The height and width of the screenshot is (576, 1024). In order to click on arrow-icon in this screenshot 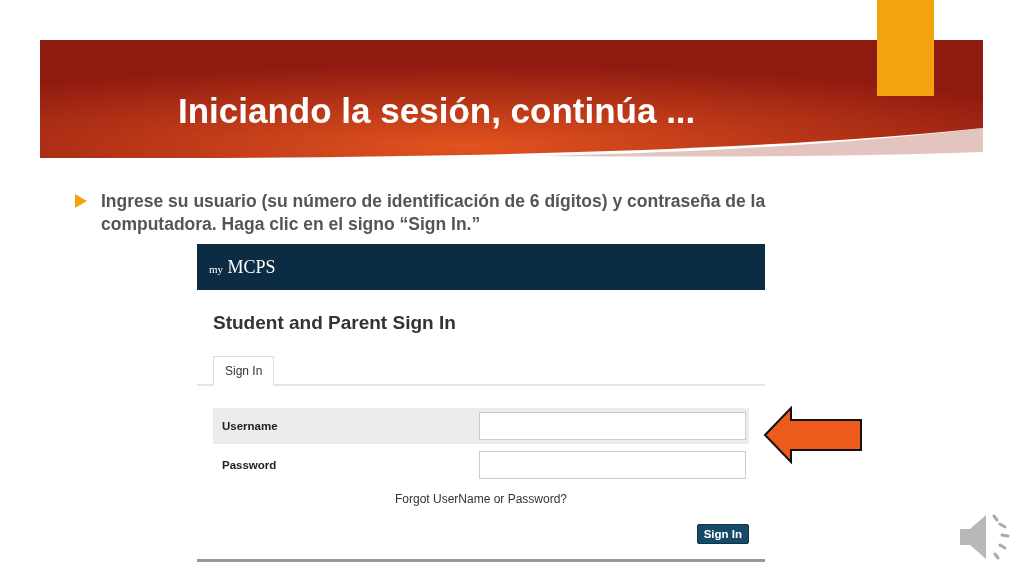, I will do `click(813, 435)`.